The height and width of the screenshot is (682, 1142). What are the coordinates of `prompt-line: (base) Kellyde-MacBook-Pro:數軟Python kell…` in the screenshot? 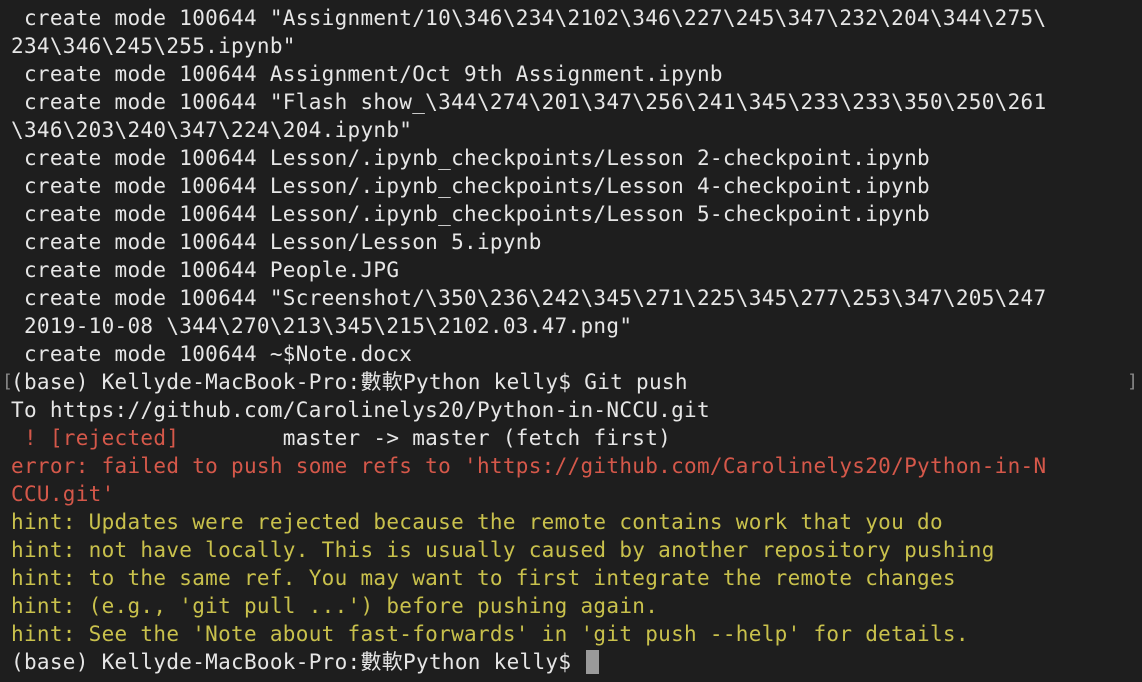 It's located at (576, 662).